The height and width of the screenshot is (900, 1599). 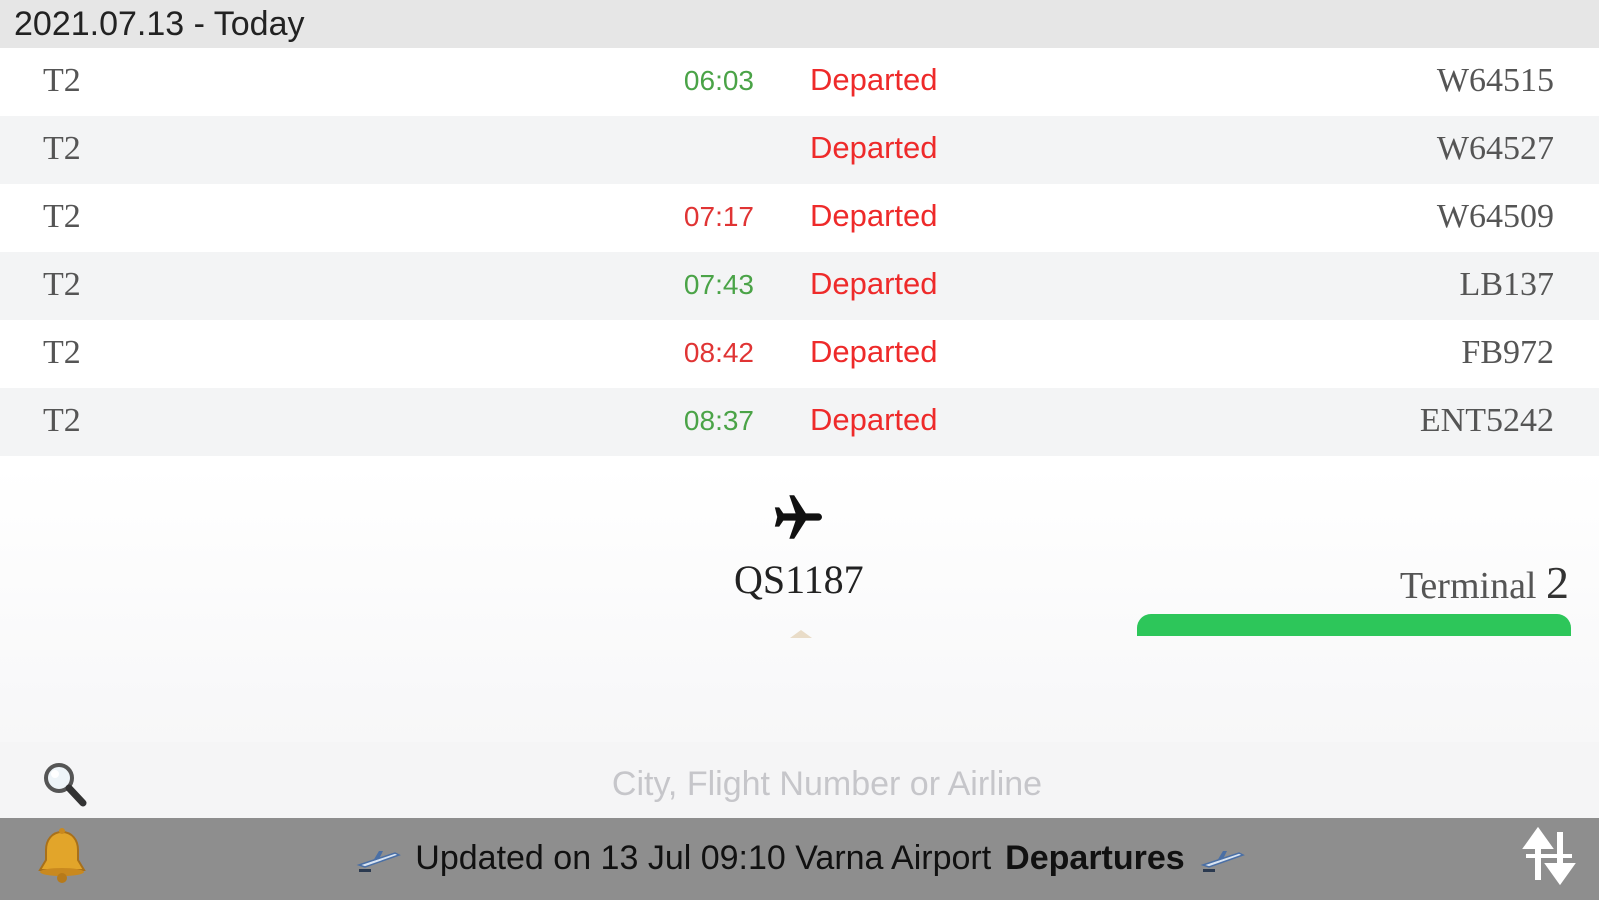 What do you see at coordinates (1549, 856) in the screenshot?
I see `arrivals-departures-switch-icon` at bounding box center [1549, 856].